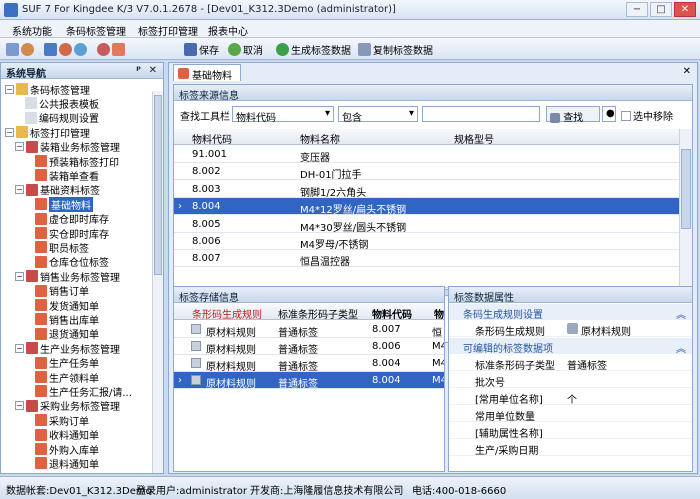 Image resolution: width=700 pixels, height=499 pixels. Describe the element at coordinates (570, 329) in the screenshot. I see `prop-rule: 条形码生成规则 原材料规则` at that location.